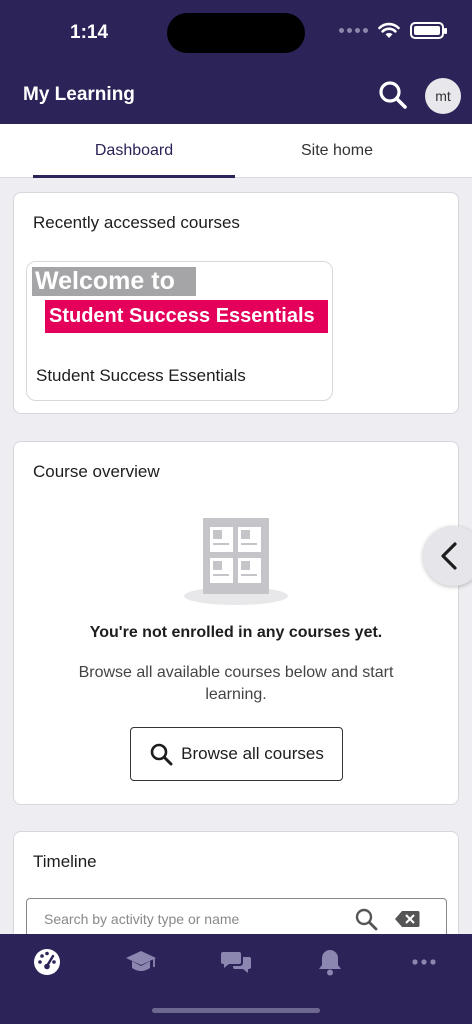 The height and width of the screenshot is (1024, 472). What do you see at coordinates (96, 471) in the screenshot?
I see `course-overview-title: Course overview` at bounding box center [96, 471].